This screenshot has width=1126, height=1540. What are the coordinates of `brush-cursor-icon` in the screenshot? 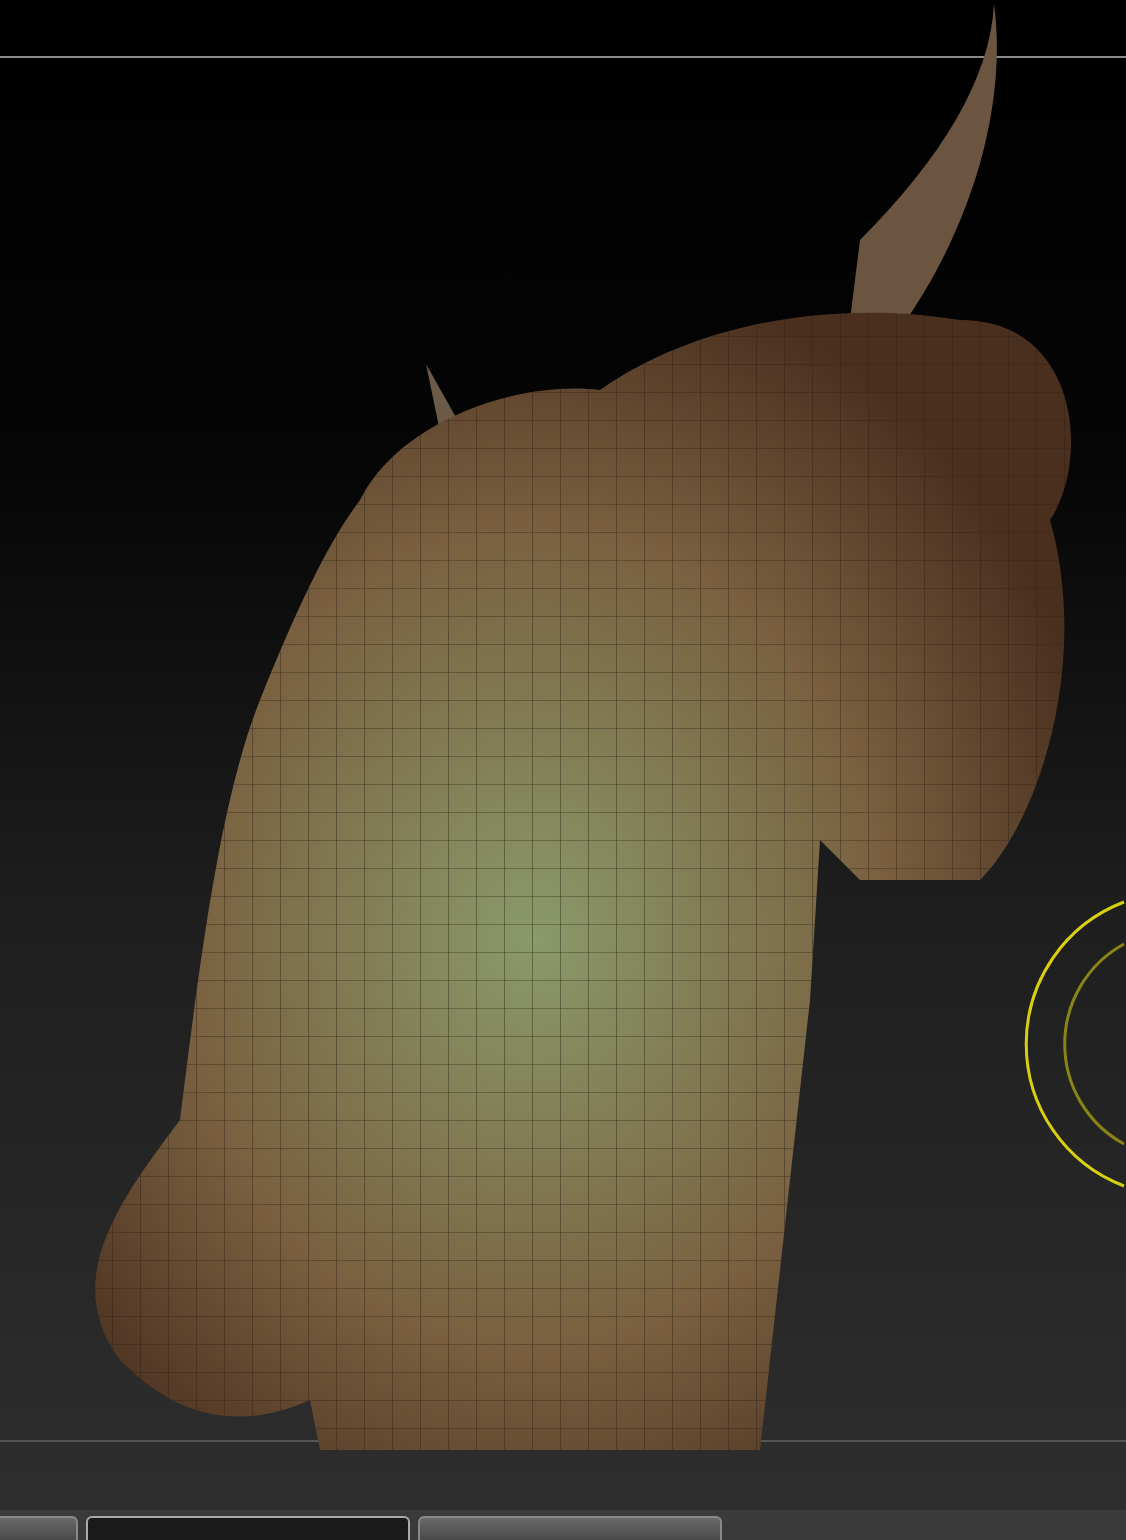 It's located at (1075, 1044).